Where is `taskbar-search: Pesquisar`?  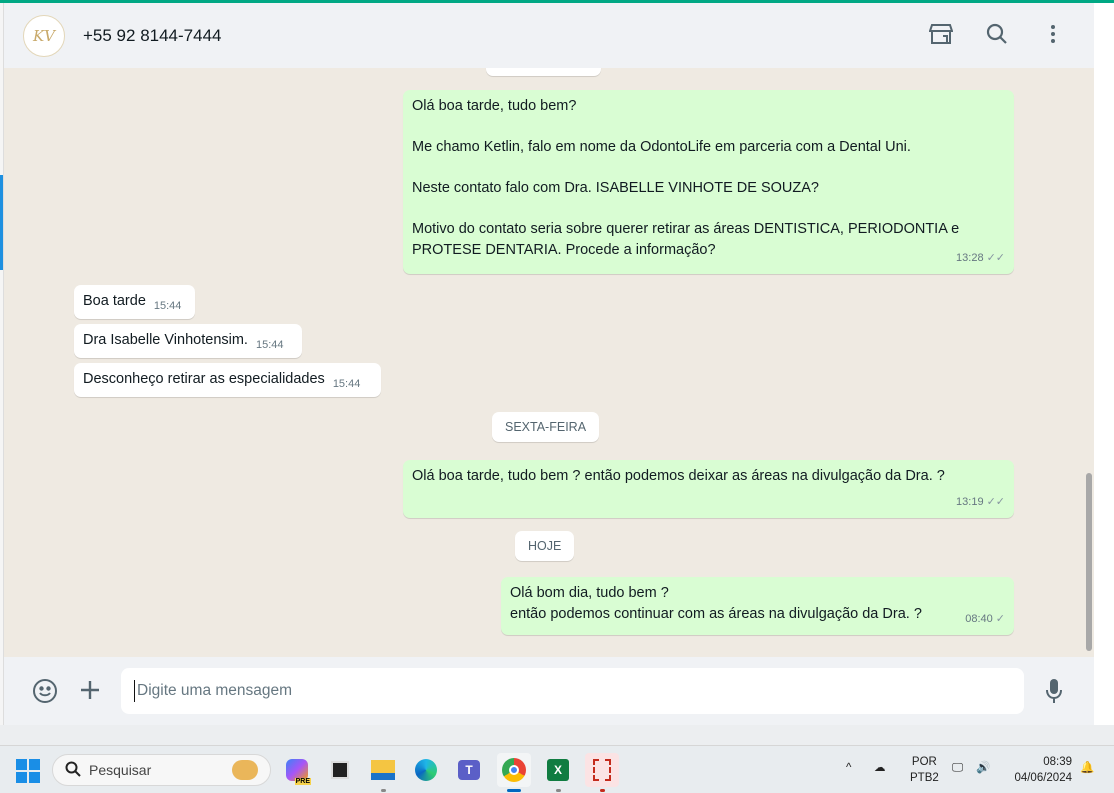
taskbar-search: Pesquisar is located at coordinates (161, 770).